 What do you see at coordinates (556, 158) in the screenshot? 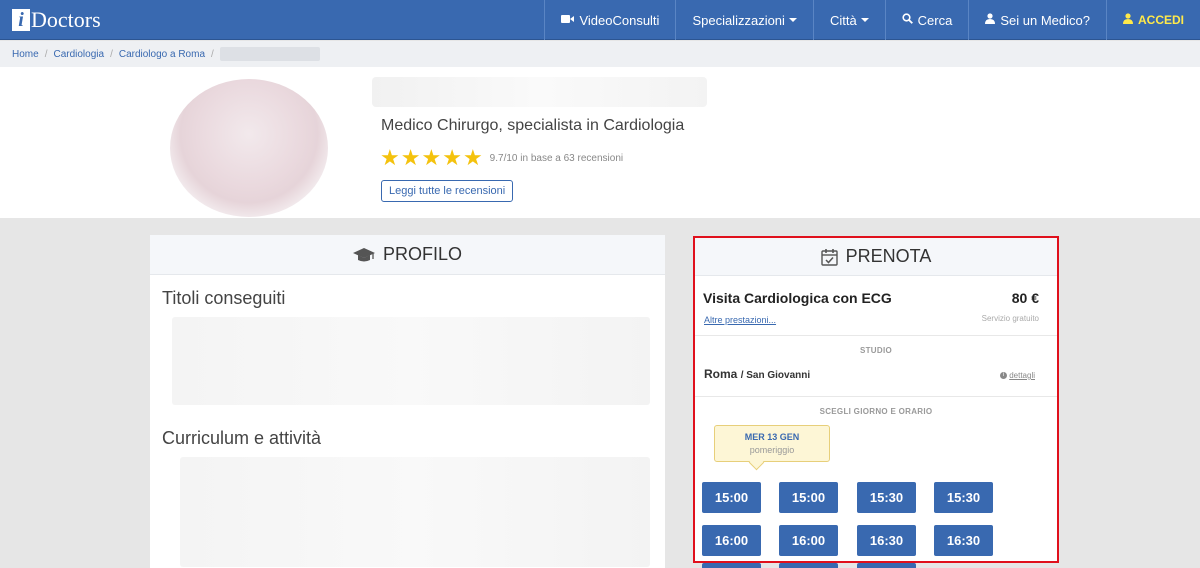
I see `rating-text: 9.7/10 in base a 63 recensioni` at bounding box center [556, 158].